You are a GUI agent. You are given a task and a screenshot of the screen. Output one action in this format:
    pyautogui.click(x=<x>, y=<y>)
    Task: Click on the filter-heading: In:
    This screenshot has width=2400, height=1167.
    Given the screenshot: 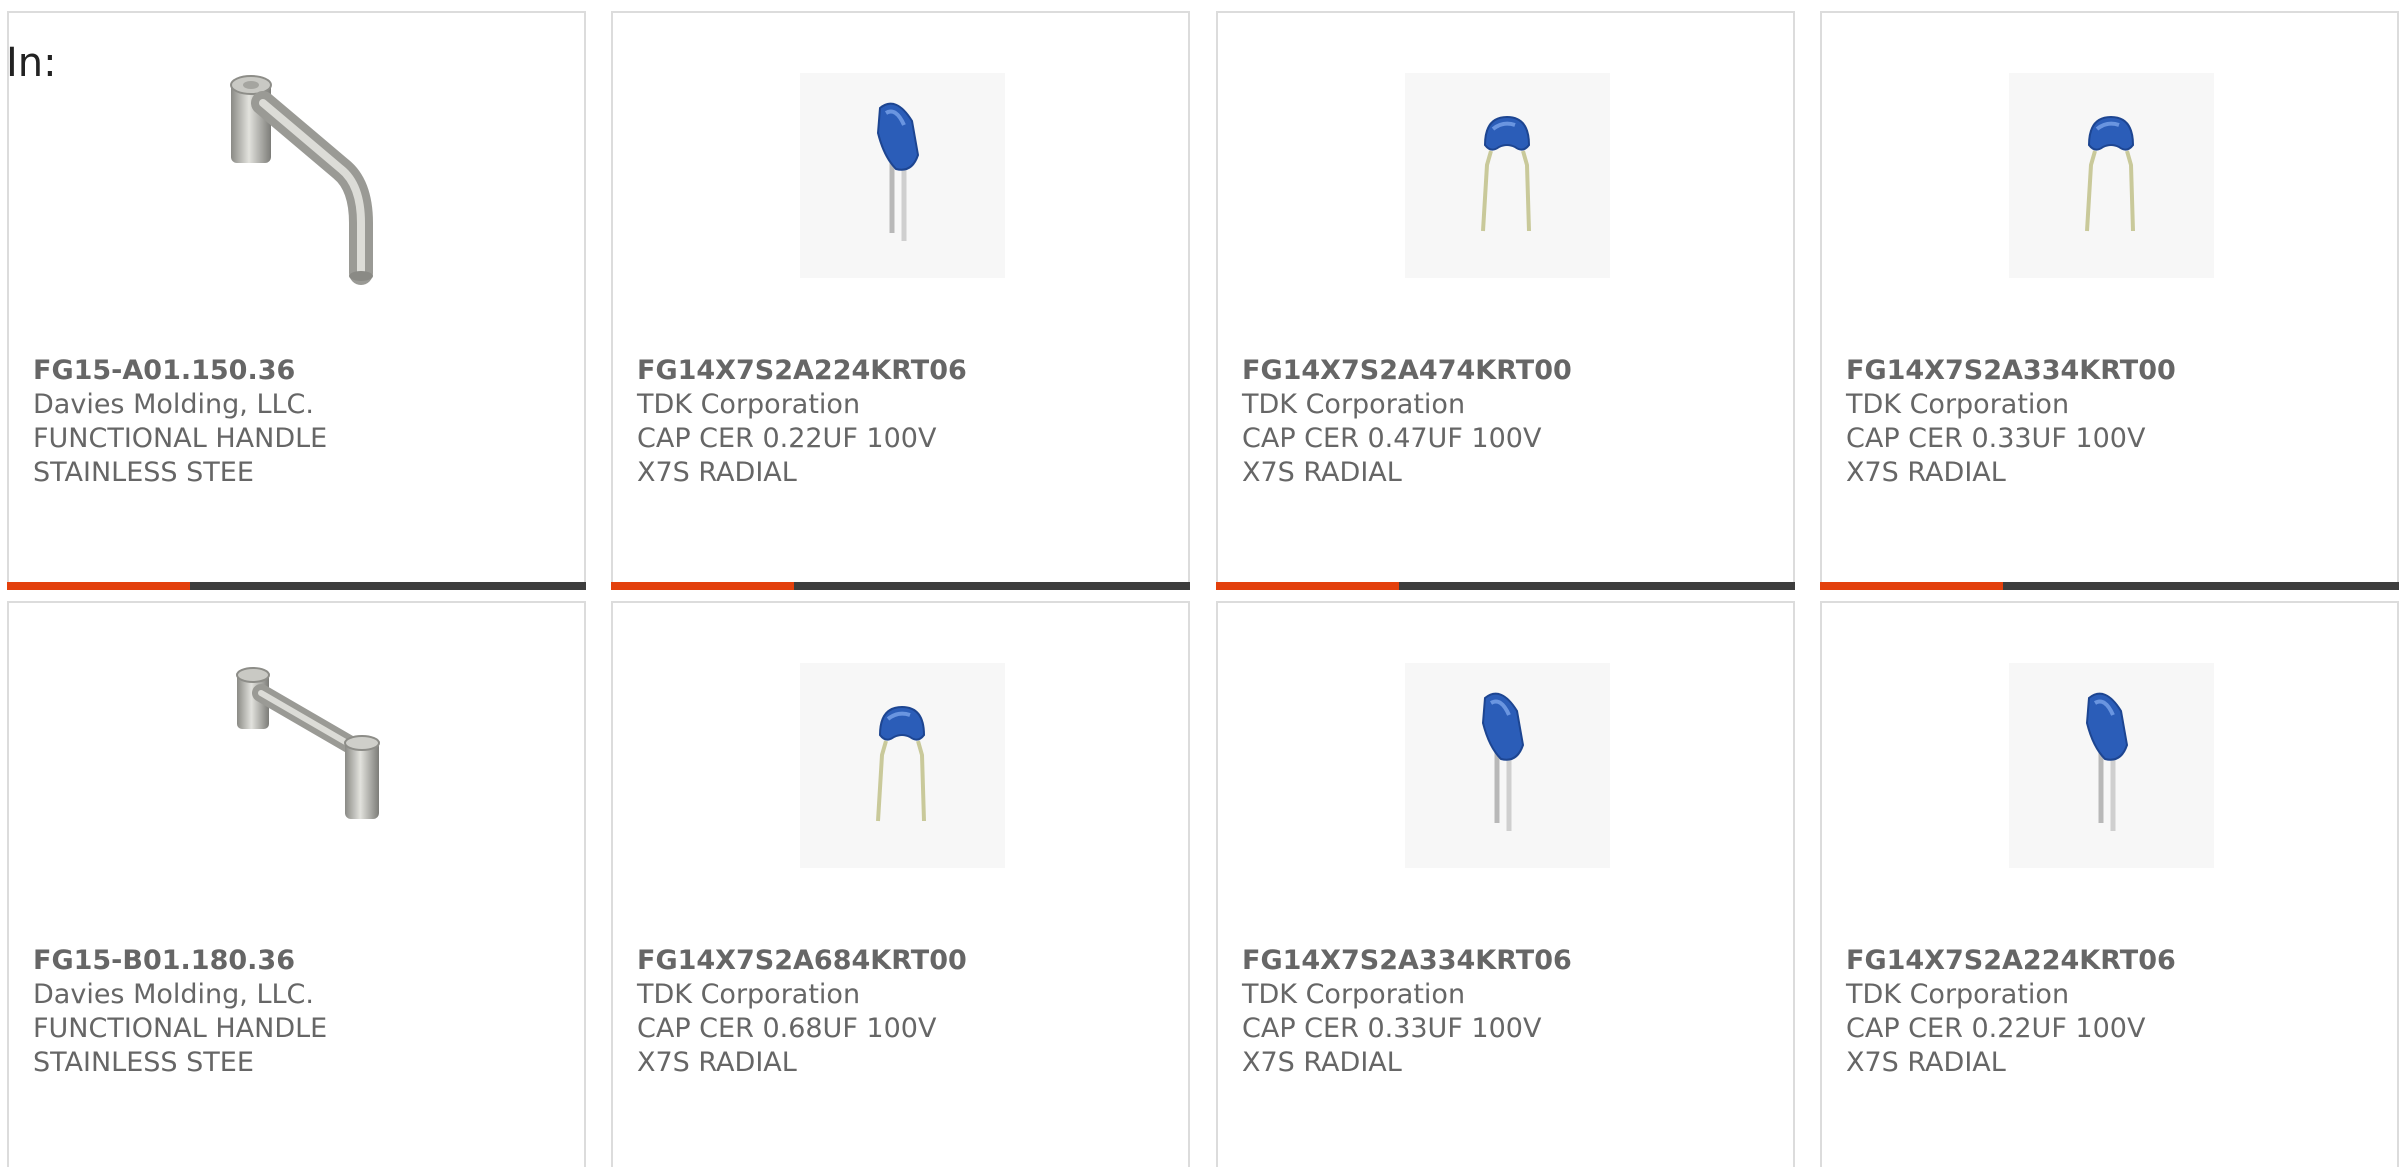 What is the action you would take?
    pyautogui.click(x=31, y=63)
    